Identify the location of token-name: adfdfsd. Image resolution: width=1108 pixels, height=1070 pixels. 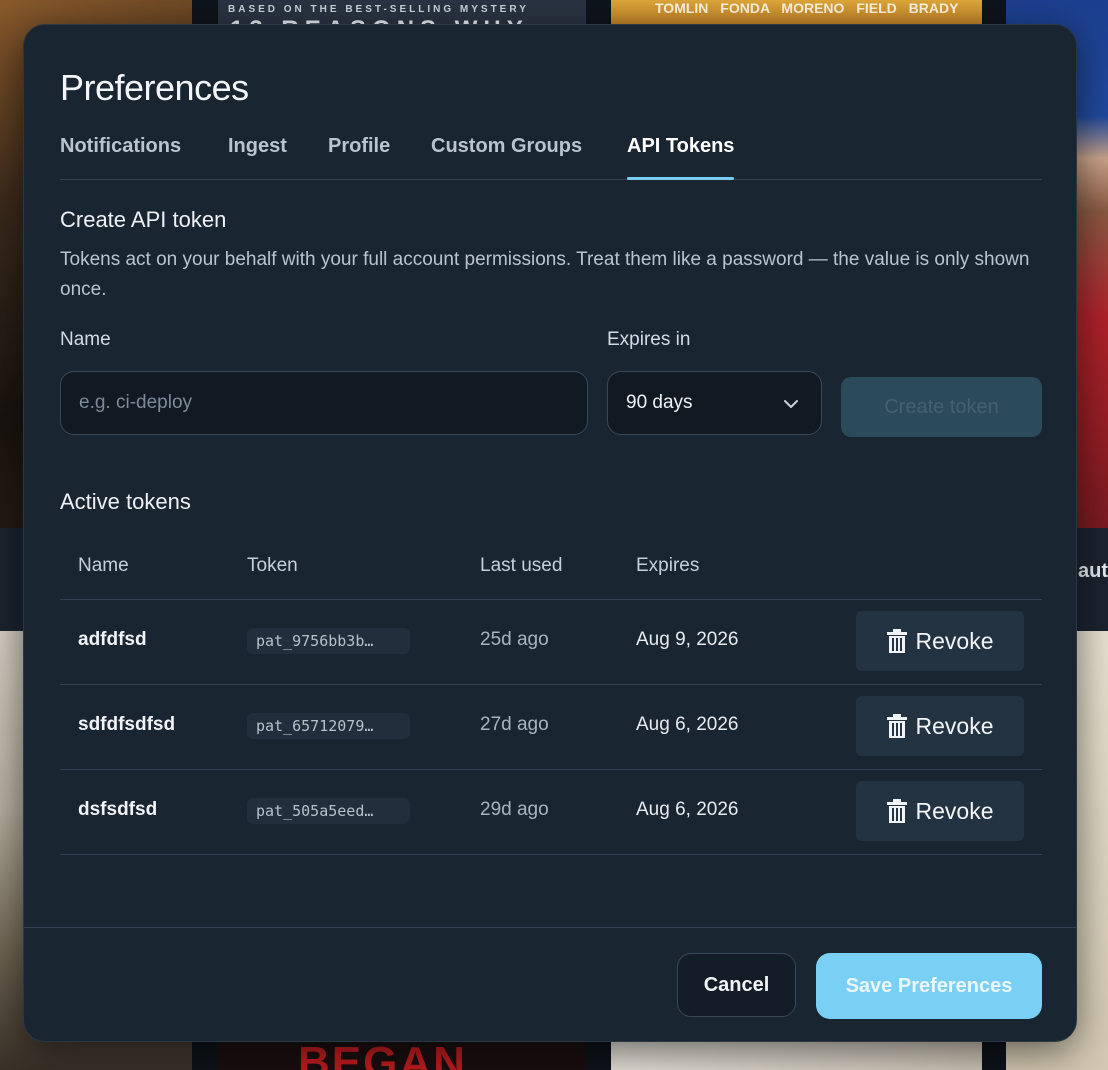
(112, 639).